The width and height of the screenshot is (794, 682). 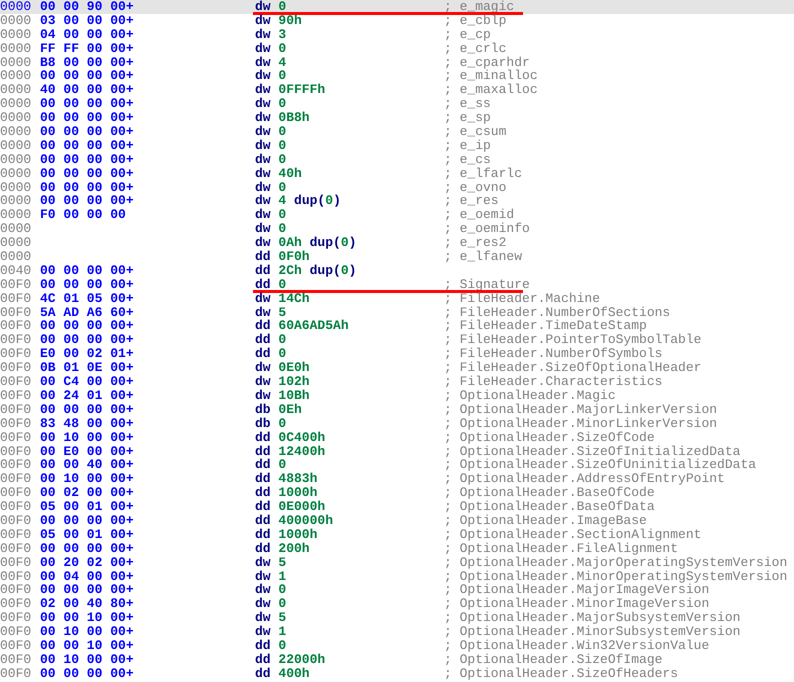 What do you see at coordinates (467, 35) in the screenshot?
I see `comment: ; e_cp` at bounding box center [467, 35].